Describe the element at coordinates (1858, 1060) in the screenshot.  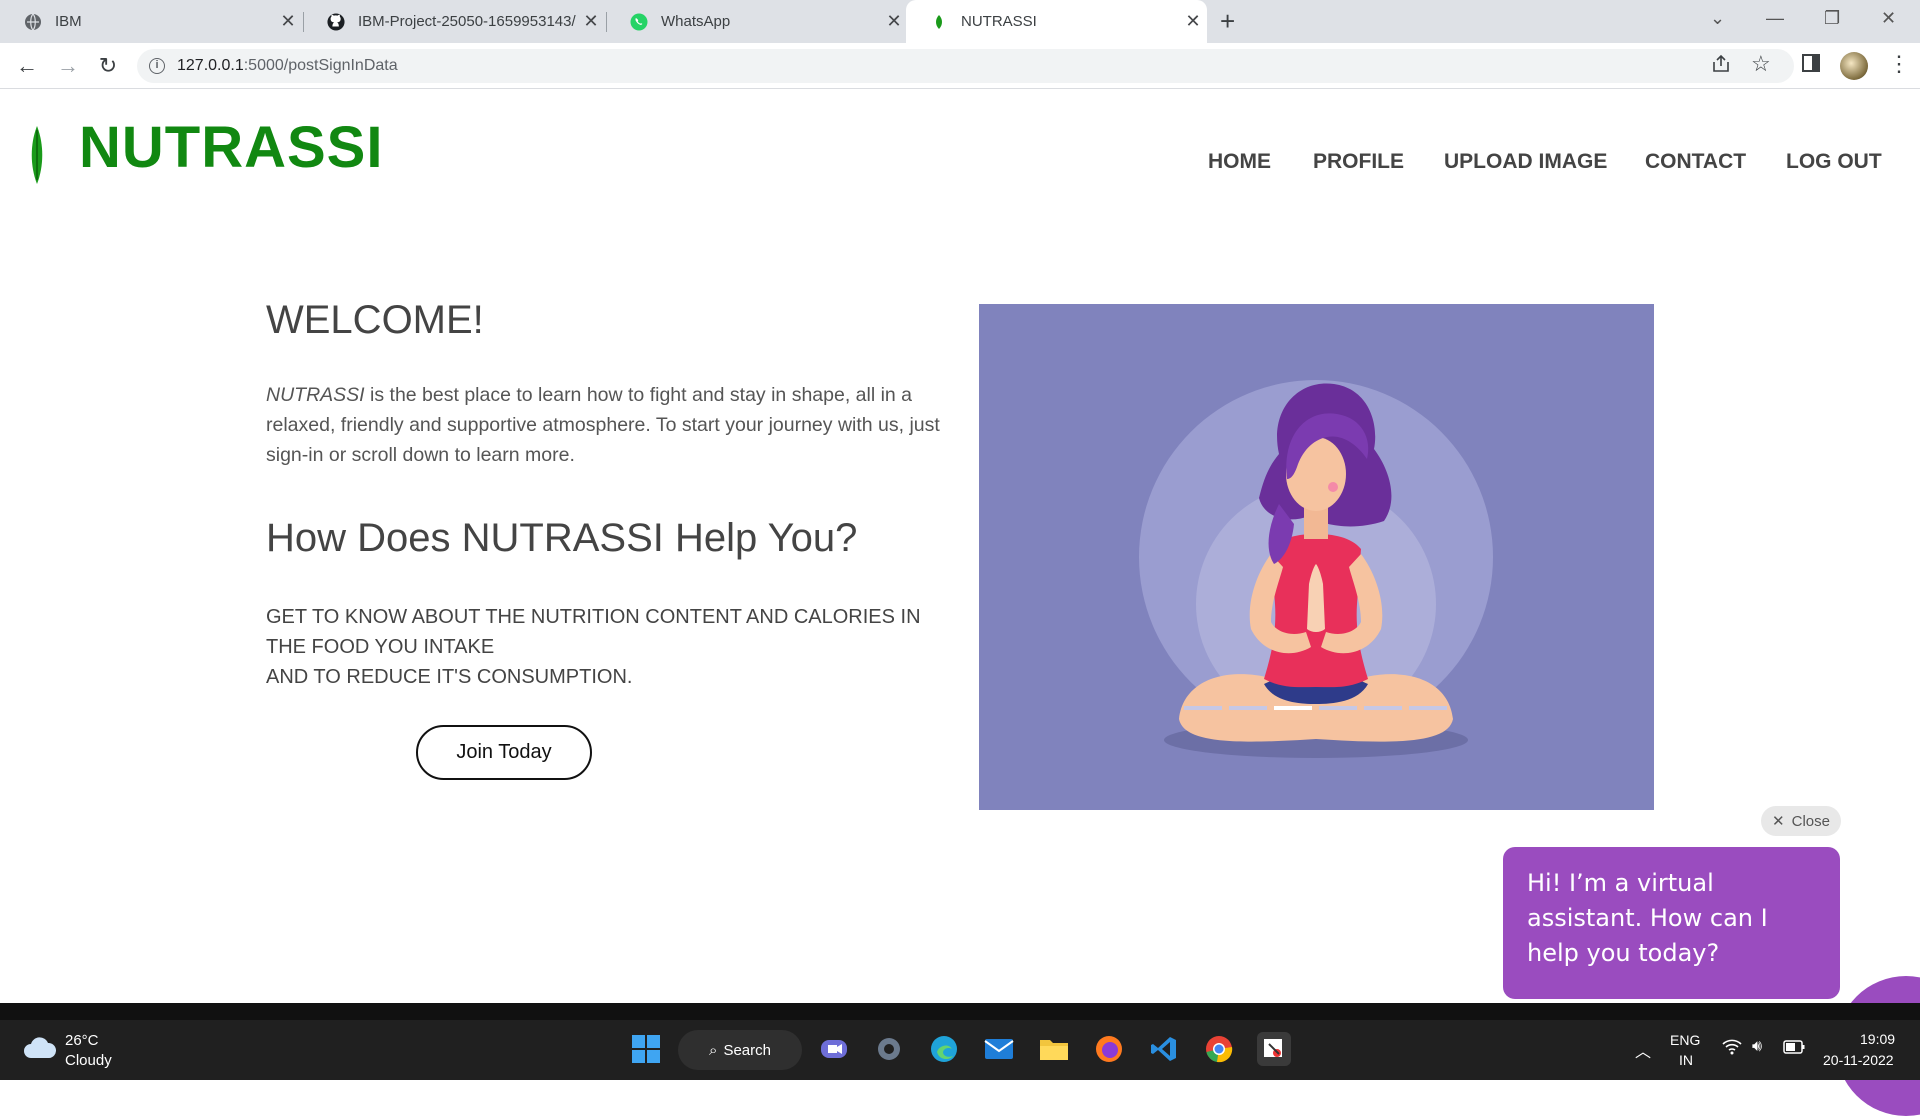
I see `clock-date: 20-11-2022` at that location.